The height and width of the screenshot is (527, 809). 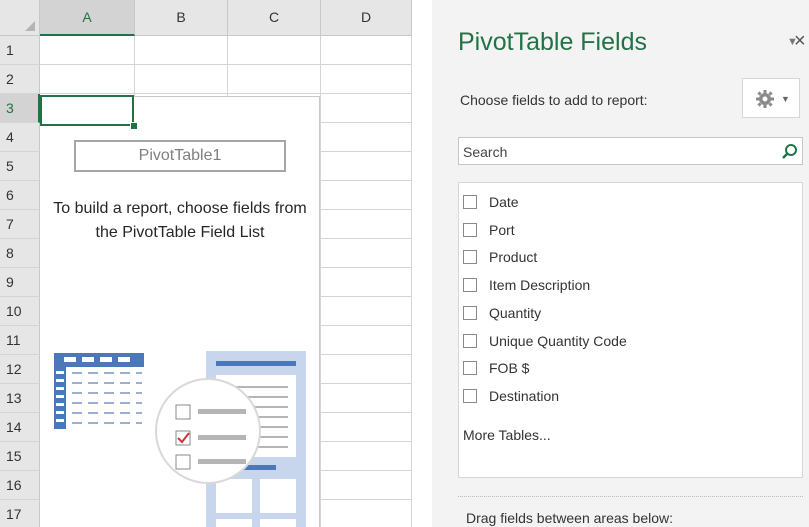 What do you see at coordinates (20, 50) in the screenshot?
I see `row-header-1: 1` at bounding box center [20, 50].